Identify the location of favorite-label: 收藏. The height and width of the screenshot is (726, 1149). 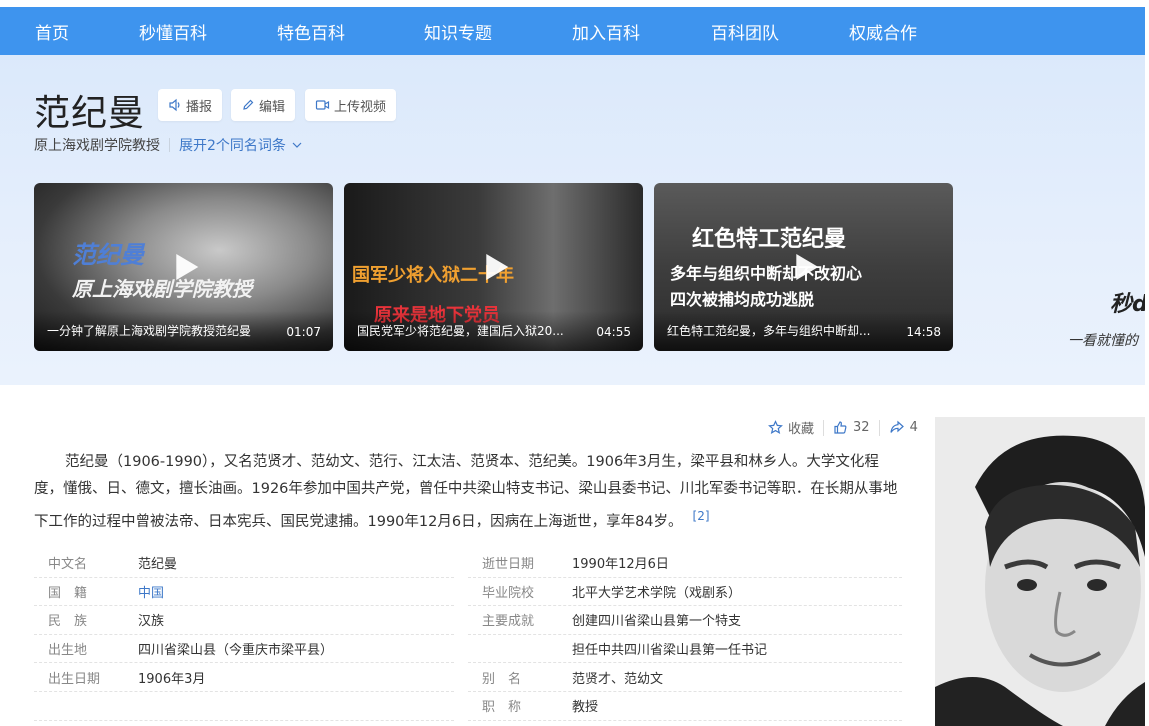
(801, 429).